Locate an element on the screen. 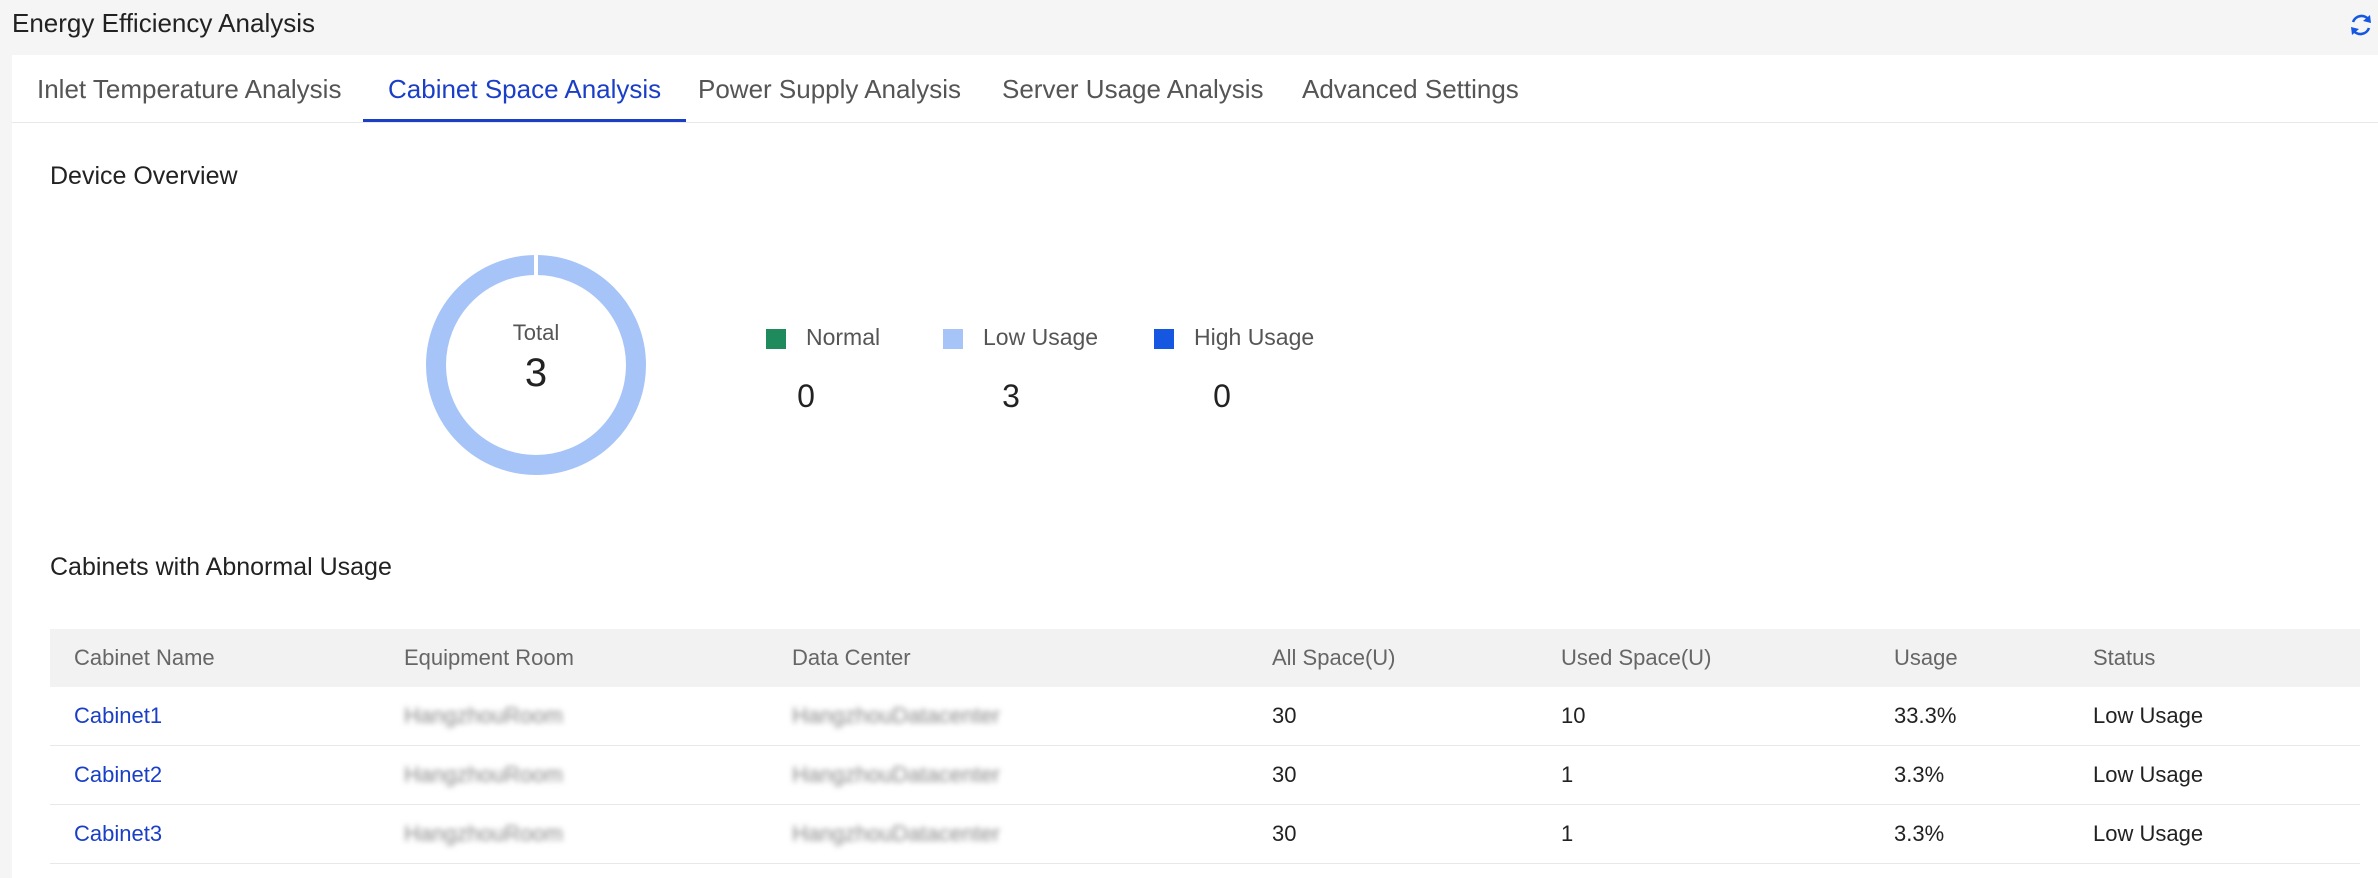 This screenshot has height=878, width=2378. column-header-usage: Usage is located at coordinates (1926, 658).